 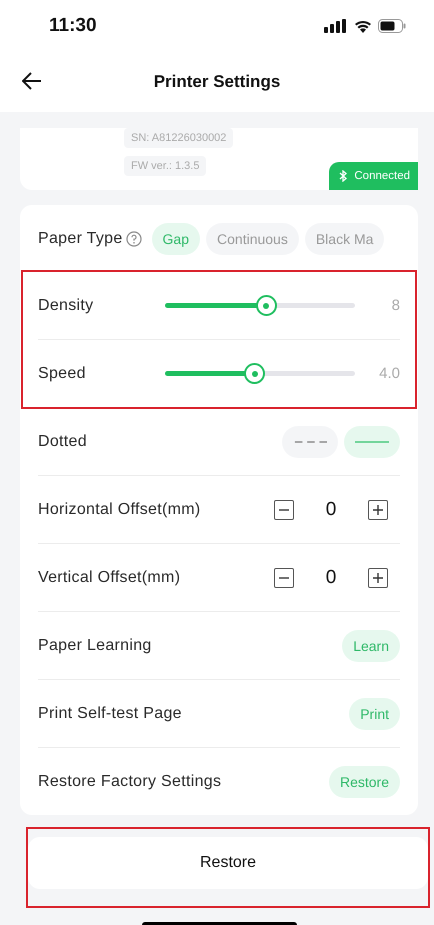 What do you see at coordinates (371, 646) in the screenshot?
I see `action-button: Learn` at bounding box center [371, 646].